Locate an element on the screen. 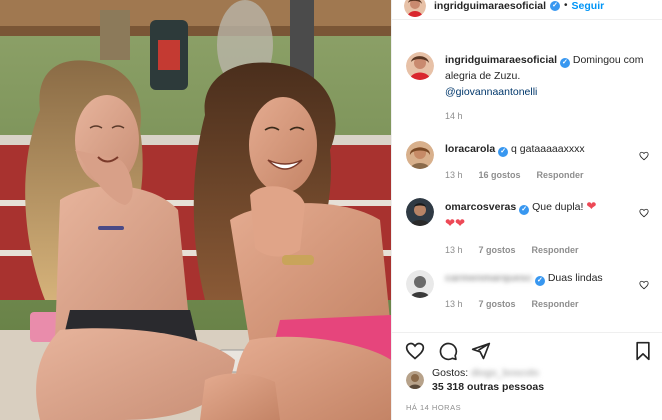  post-header: ingridguimaraesoficial ✓ • Seguir is located at coordinates (527, 10).